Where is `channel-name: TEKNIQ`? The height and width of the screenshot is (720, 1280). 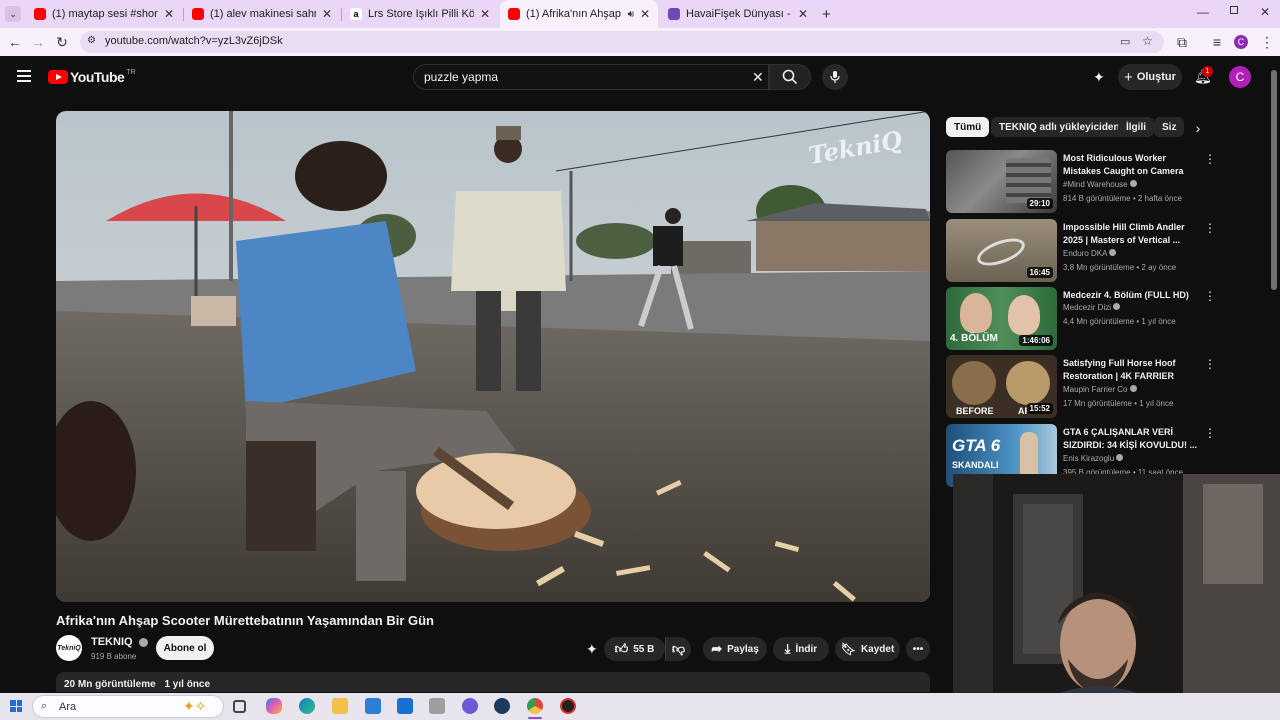
channel-name: TEKNIQ is located at coordinates (119, 642).